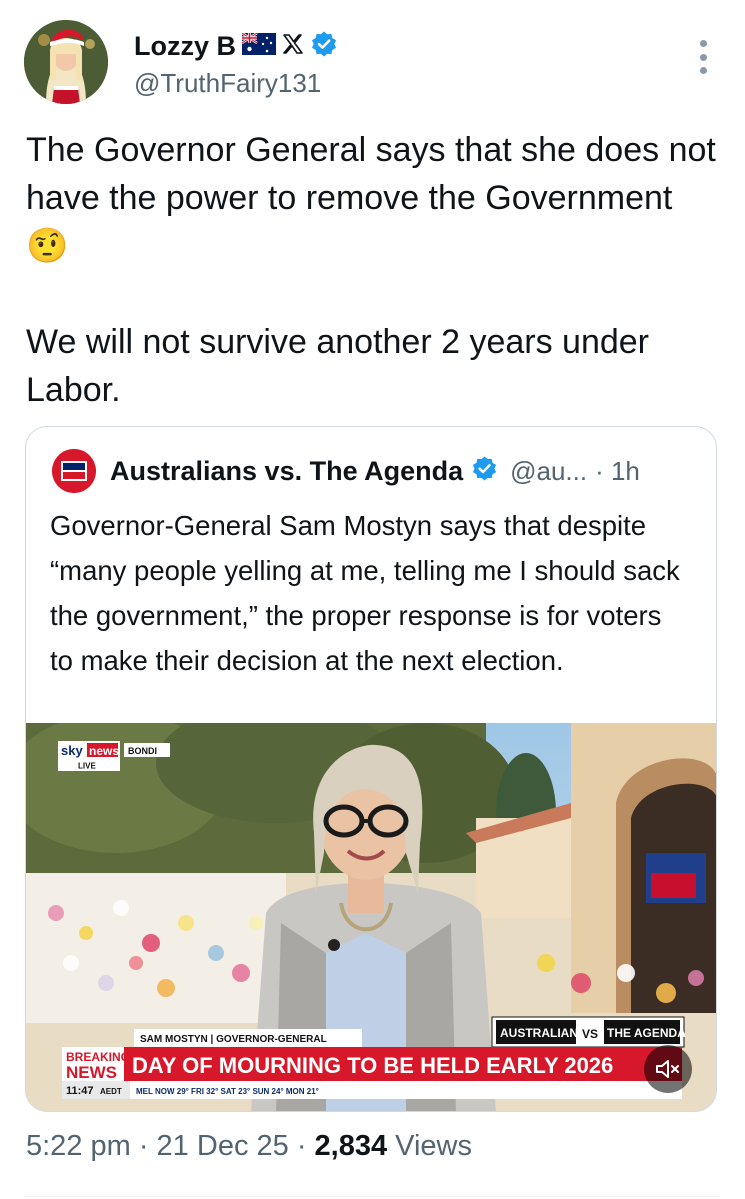 Image resolution: width=745 pixels, height=1199 pixels. Describe the element at coordinates (74, 471) in the screenshot. I see `quoted-author-avatar` at that location.